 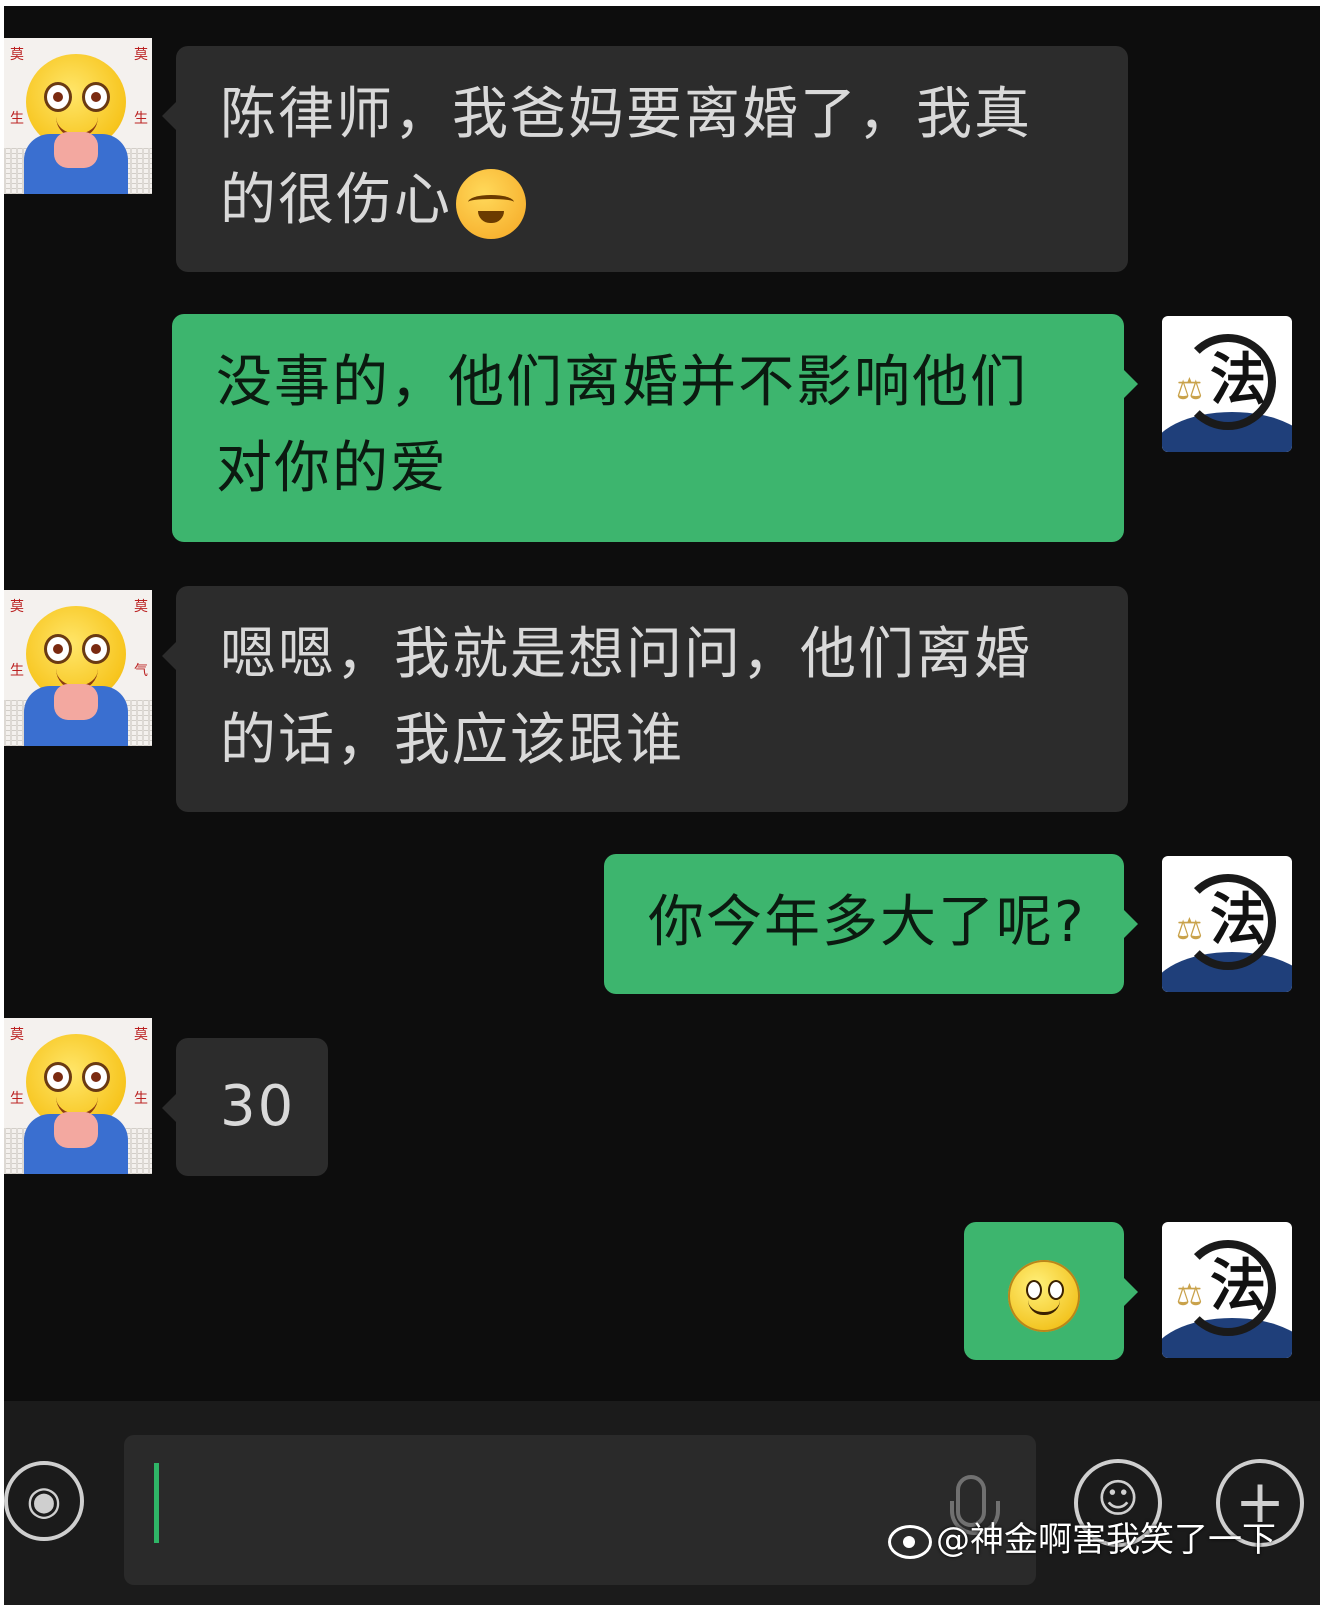 What do you see at coordinates (141, 671) in the screenshot?
I see `avatar-char: 气` at bounding box center [141, 671].